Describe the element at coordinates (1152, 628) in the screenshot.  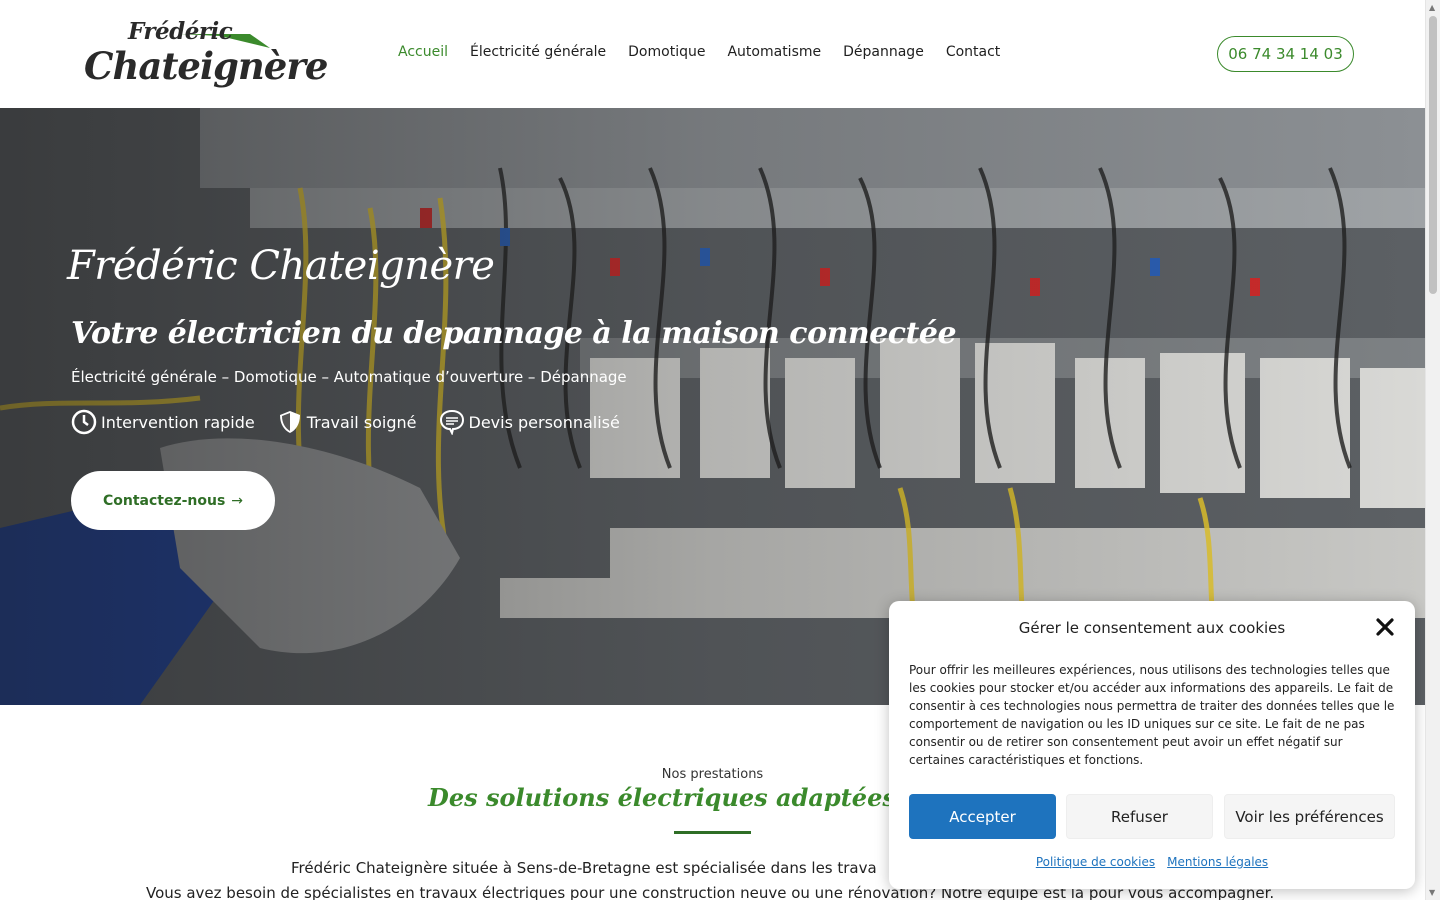
I see `cookie-dialog-title: Gérer le consentement aux cookies` at that location.